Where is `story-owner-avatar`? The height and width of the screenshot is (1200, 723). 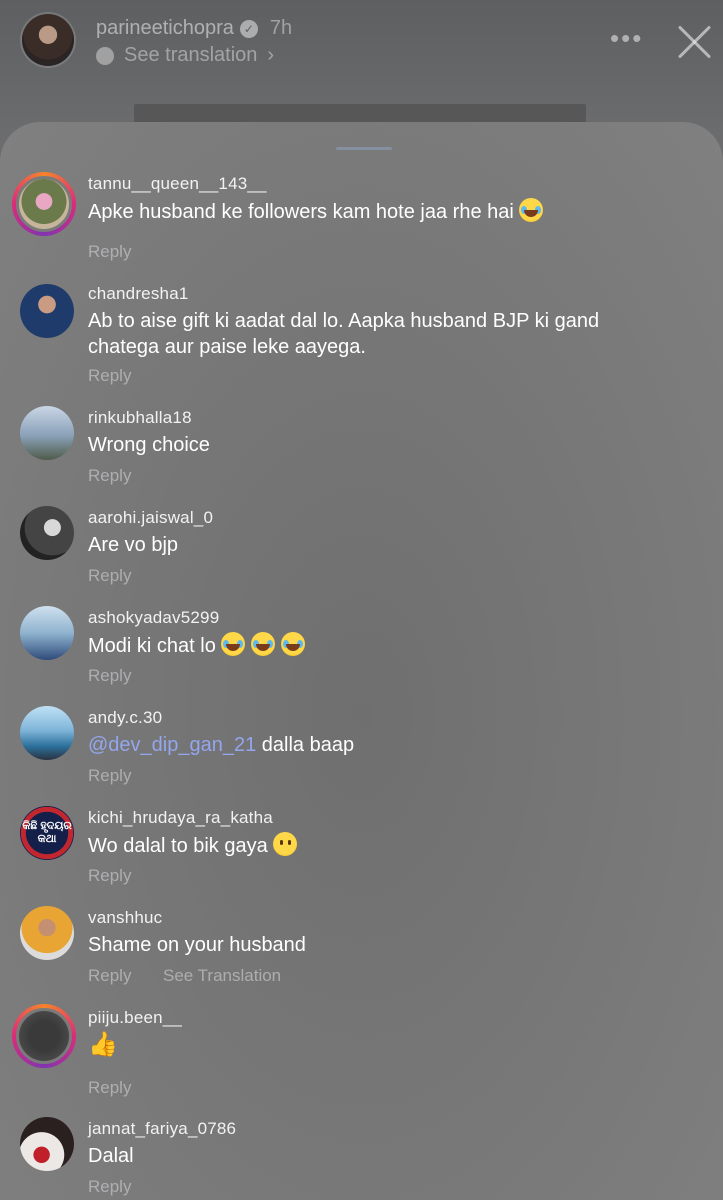
story-owner-avatar is located at coordinates (48, 40).